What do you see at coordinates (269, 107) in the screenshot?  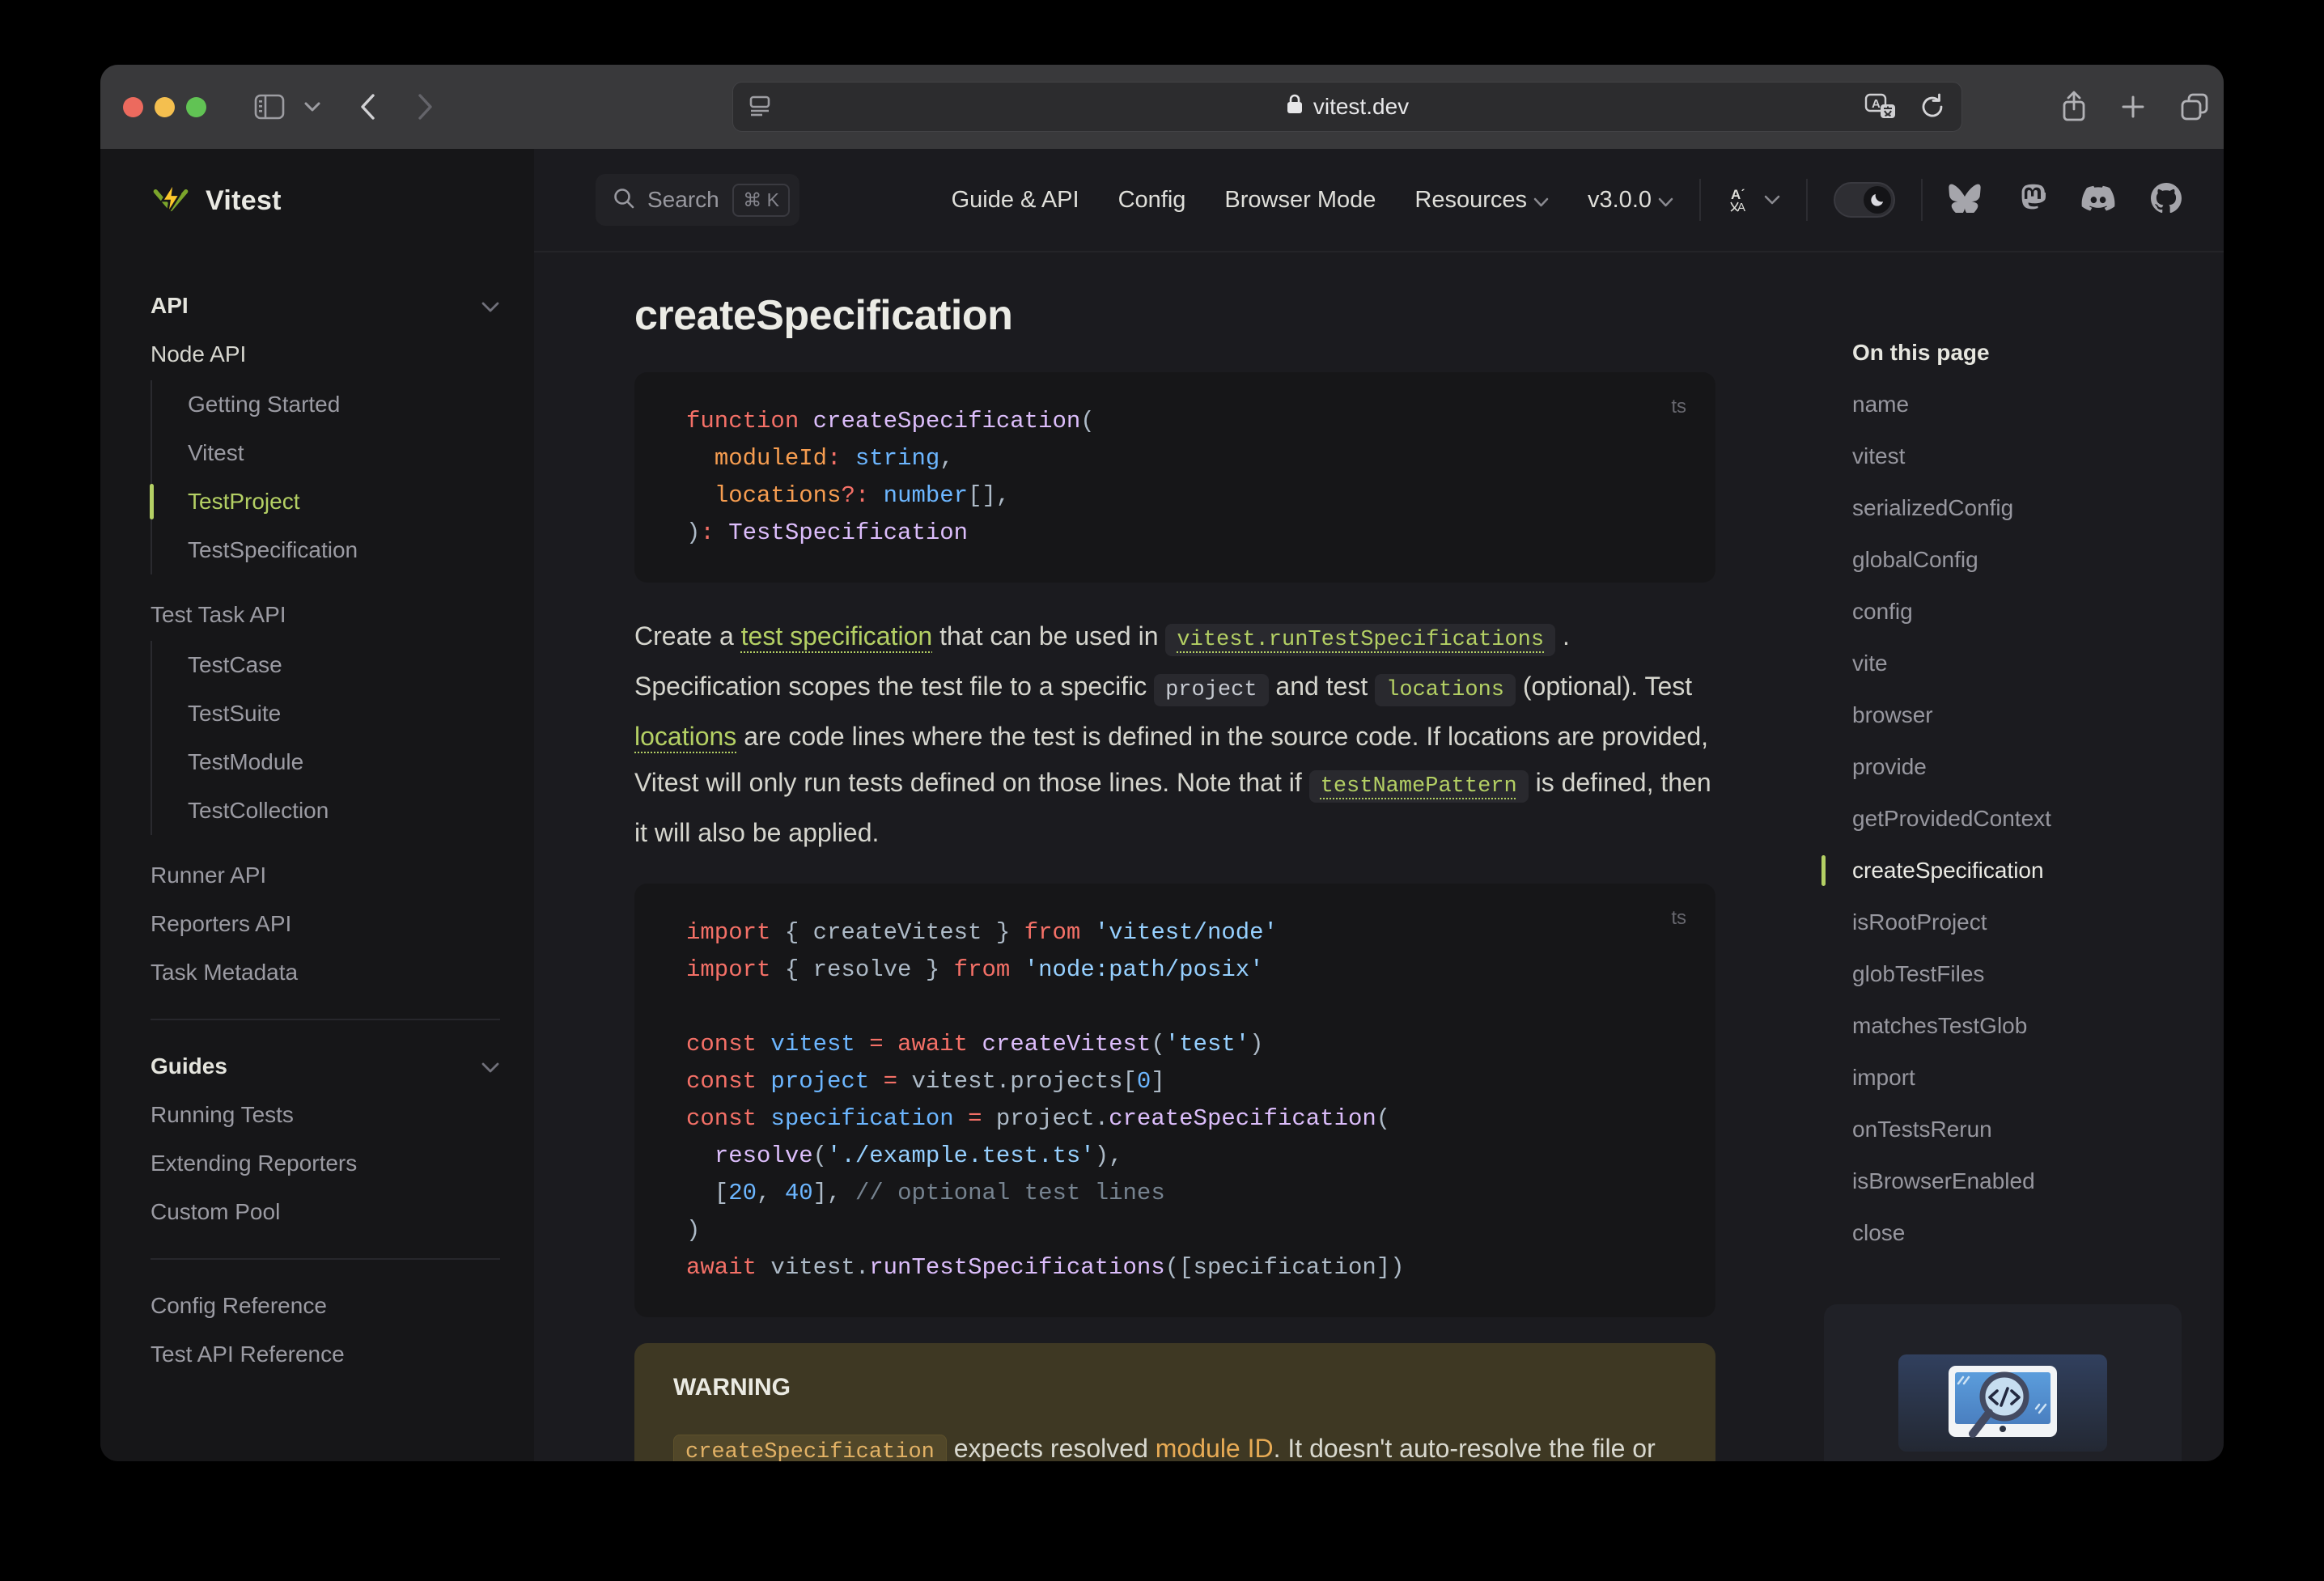 I see `sidebar-toggle-icon` at bounding box center [269, 107].